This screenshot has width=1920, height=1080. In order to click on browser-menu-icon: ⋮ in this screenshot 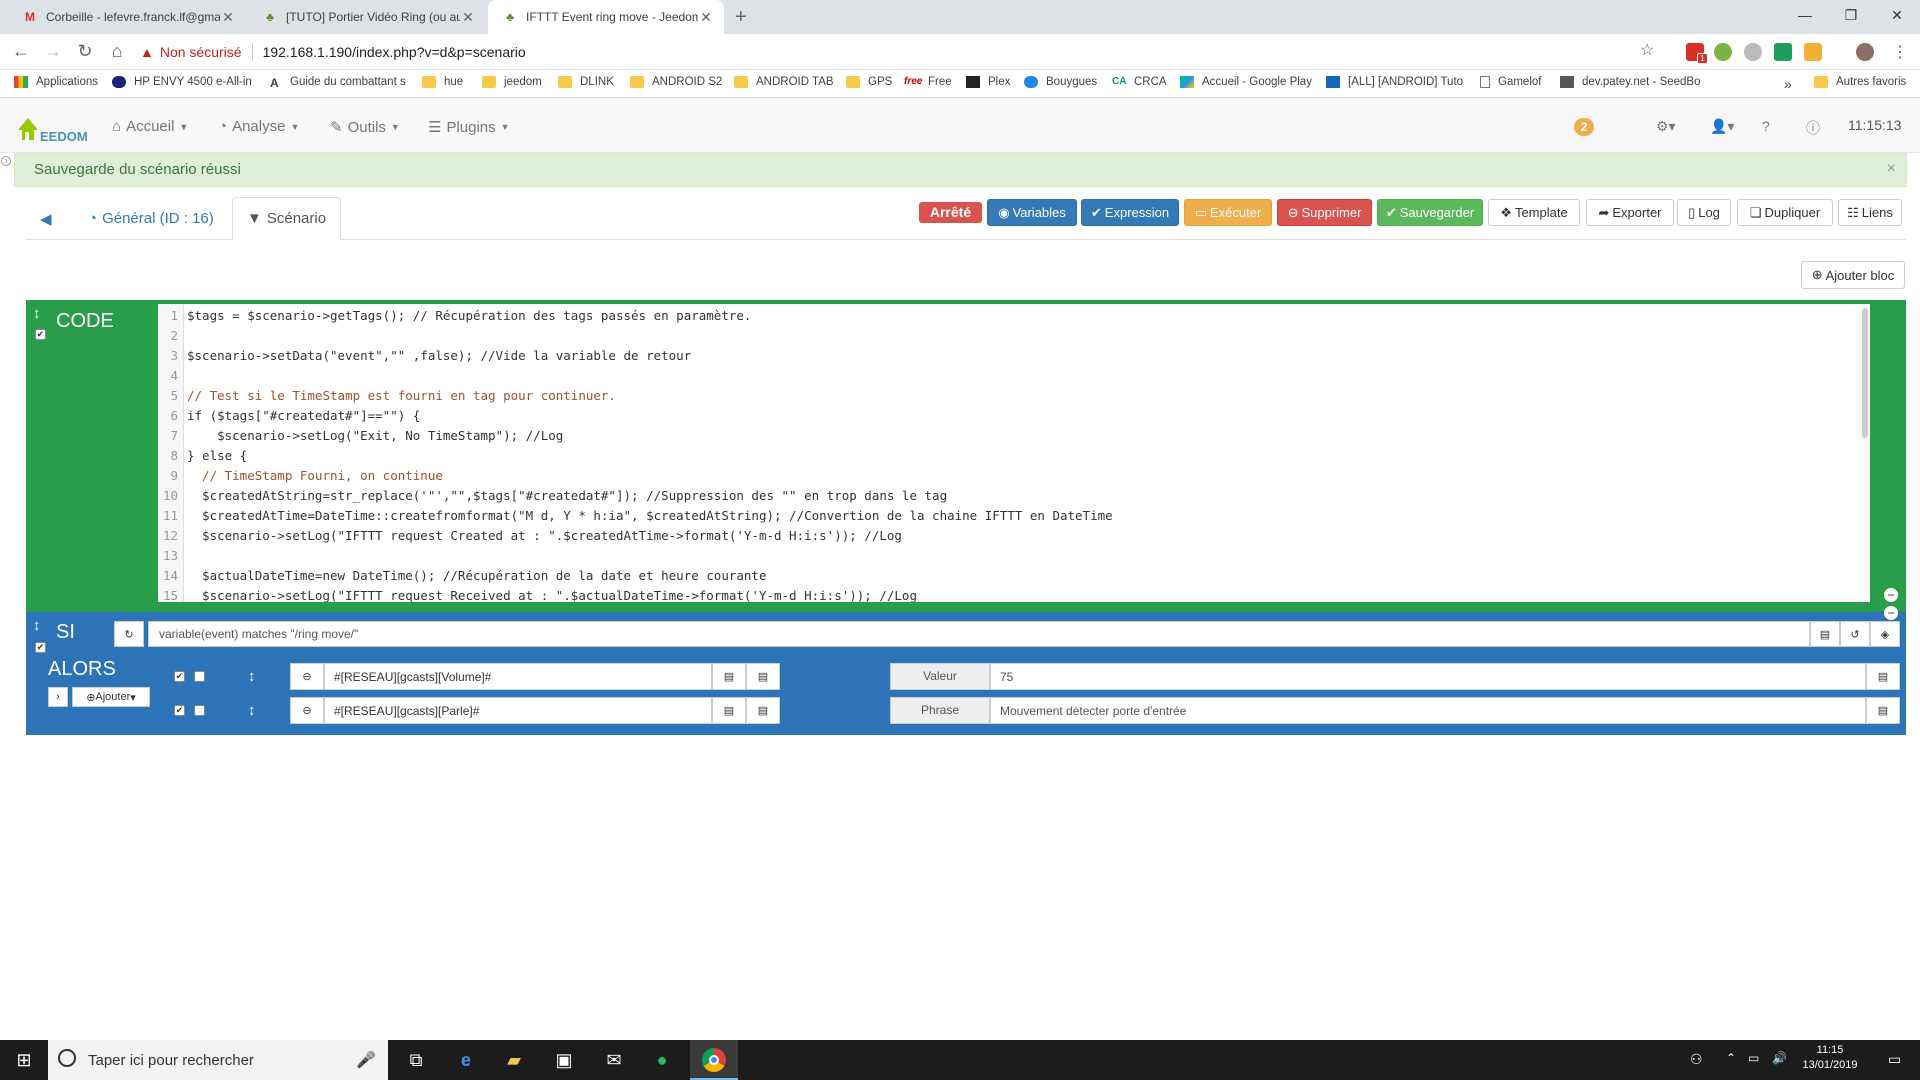, I will do `click(1900, 52)`.